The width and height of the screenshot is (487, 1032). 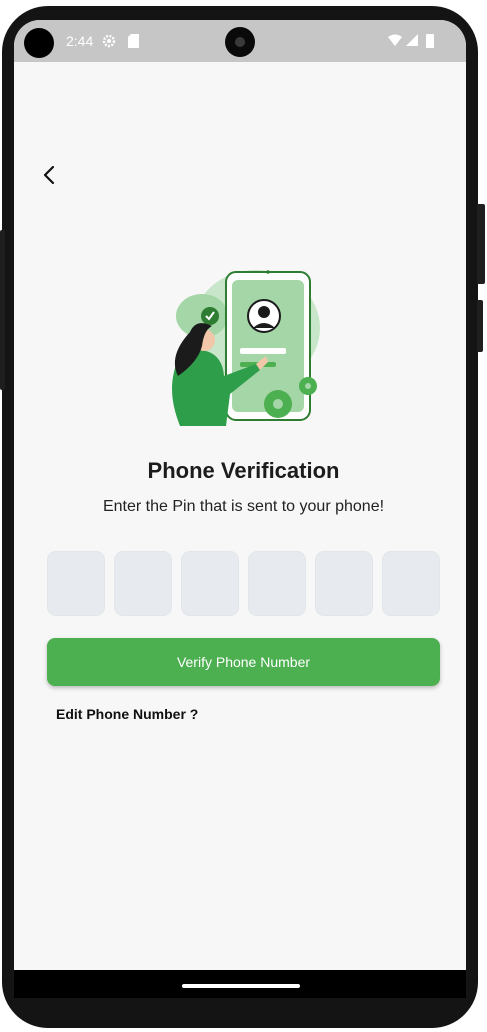 I want to click on pin-input-row, so click(x=243, y=583).